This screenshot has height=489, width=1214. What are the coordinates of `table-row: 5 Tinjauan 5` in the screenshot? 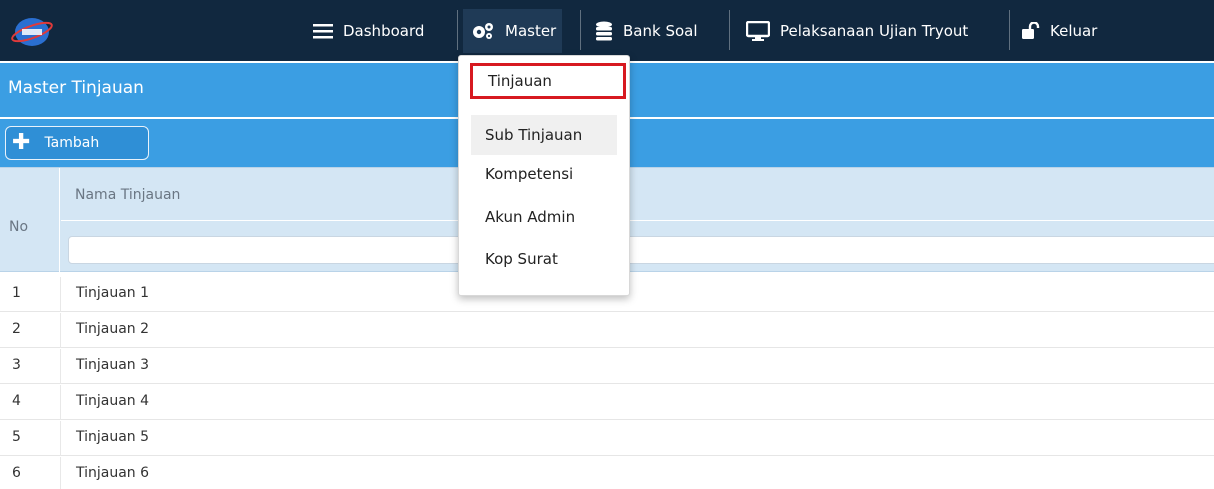 It's located at (607, 438).